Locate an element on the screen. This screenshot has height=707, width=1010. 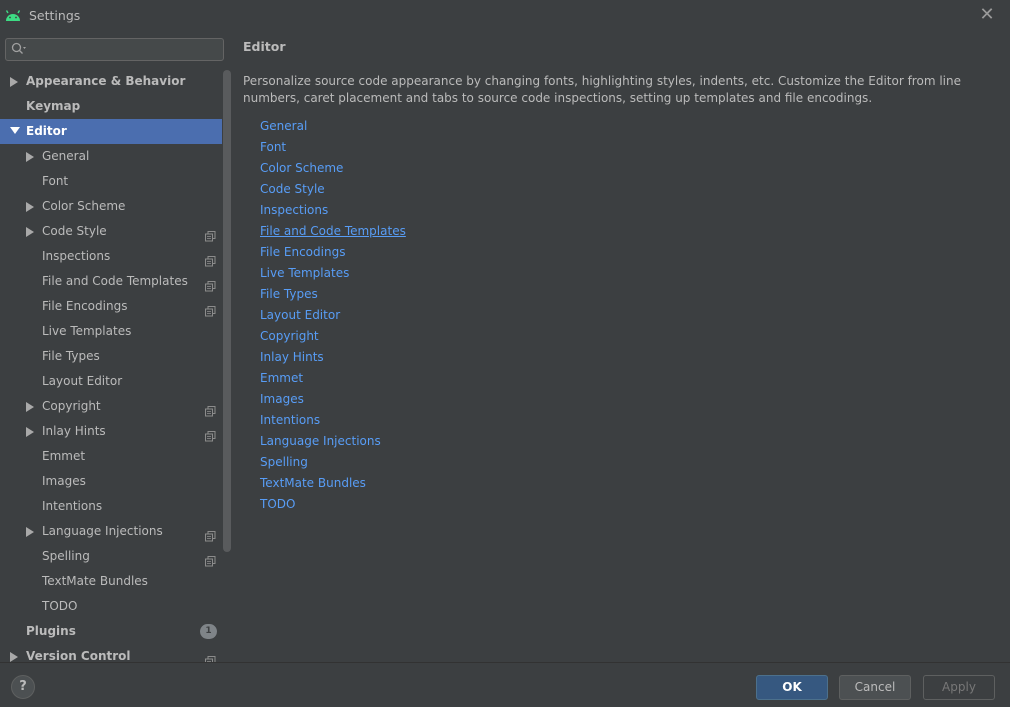
link-live-templates: Live Templates is located at coordinates (333, 273).